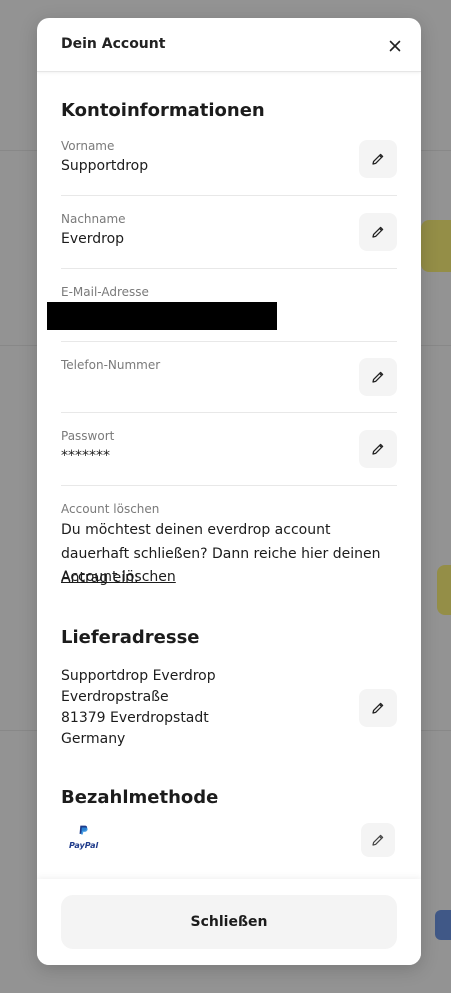  What do you see at coordinates (88, 436) in the screenshot?
I see `passwort-label: Passwort` at bounding box center [88, 436].